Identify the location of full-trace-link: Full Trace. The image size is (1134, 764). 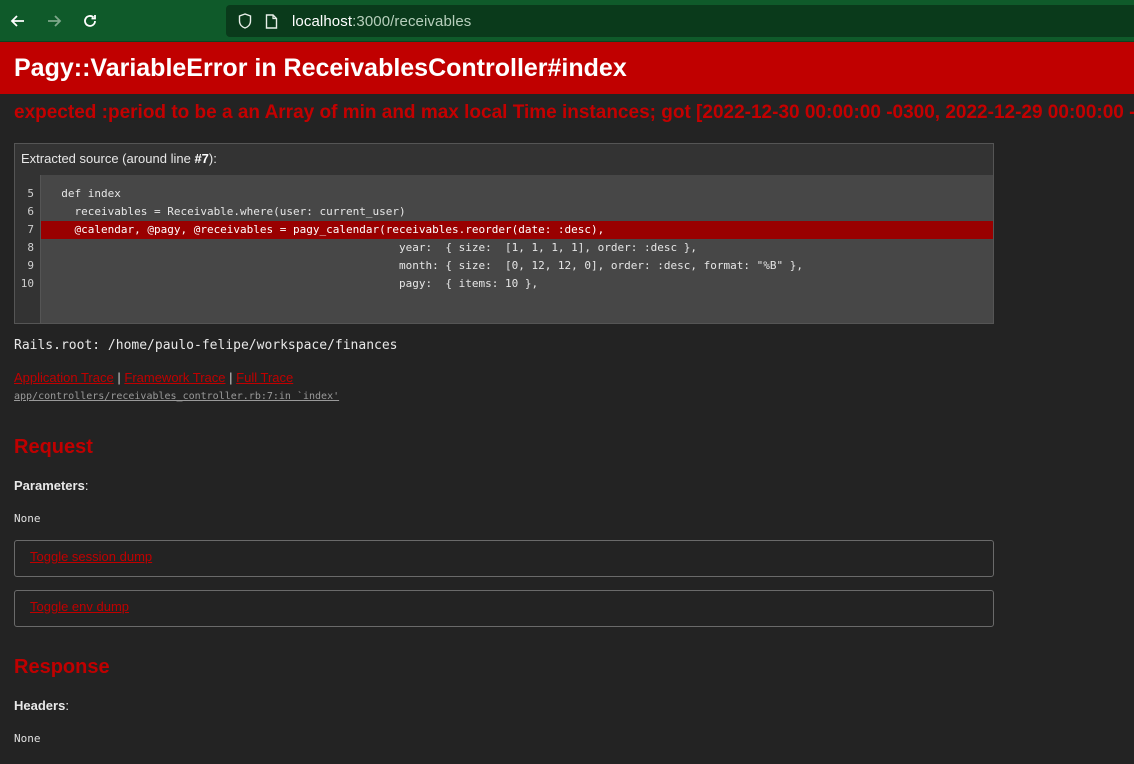
(264, 377).